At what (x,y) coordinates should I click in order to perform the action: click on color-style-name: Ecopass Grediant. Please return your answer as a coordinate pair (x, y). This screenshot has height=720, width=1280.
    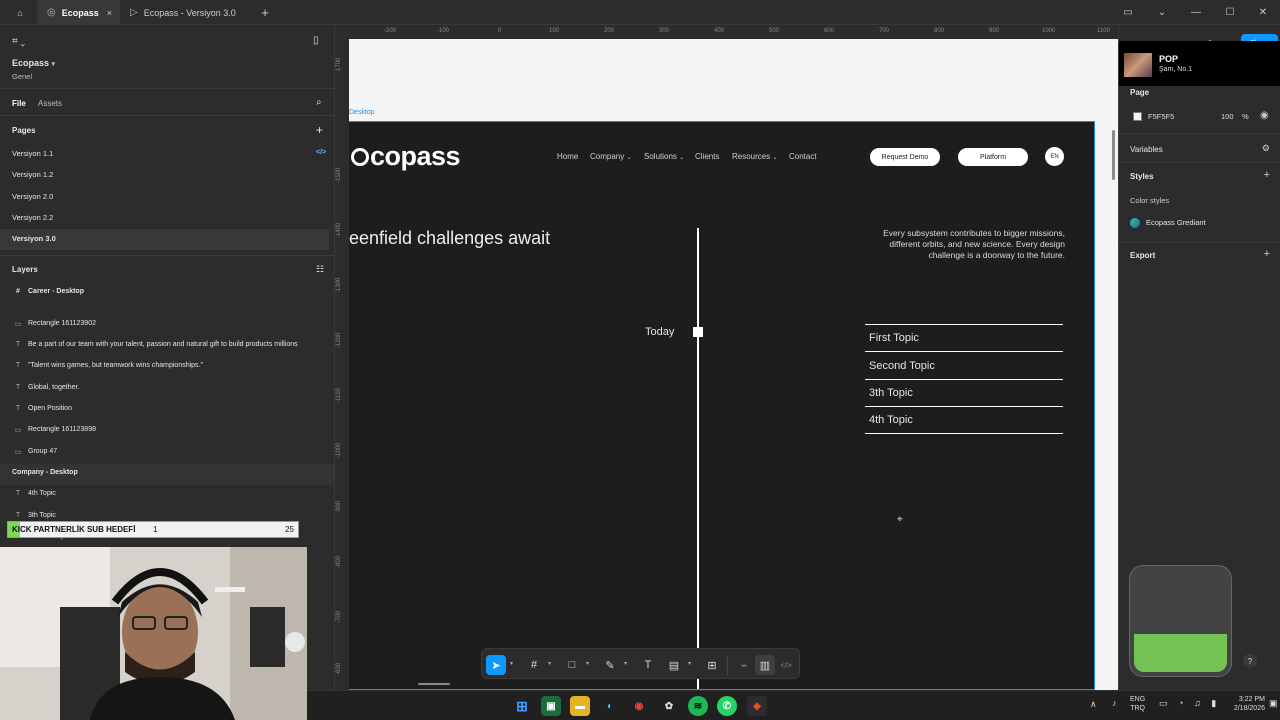
    Looking at the image, I should click on (1176, 222).